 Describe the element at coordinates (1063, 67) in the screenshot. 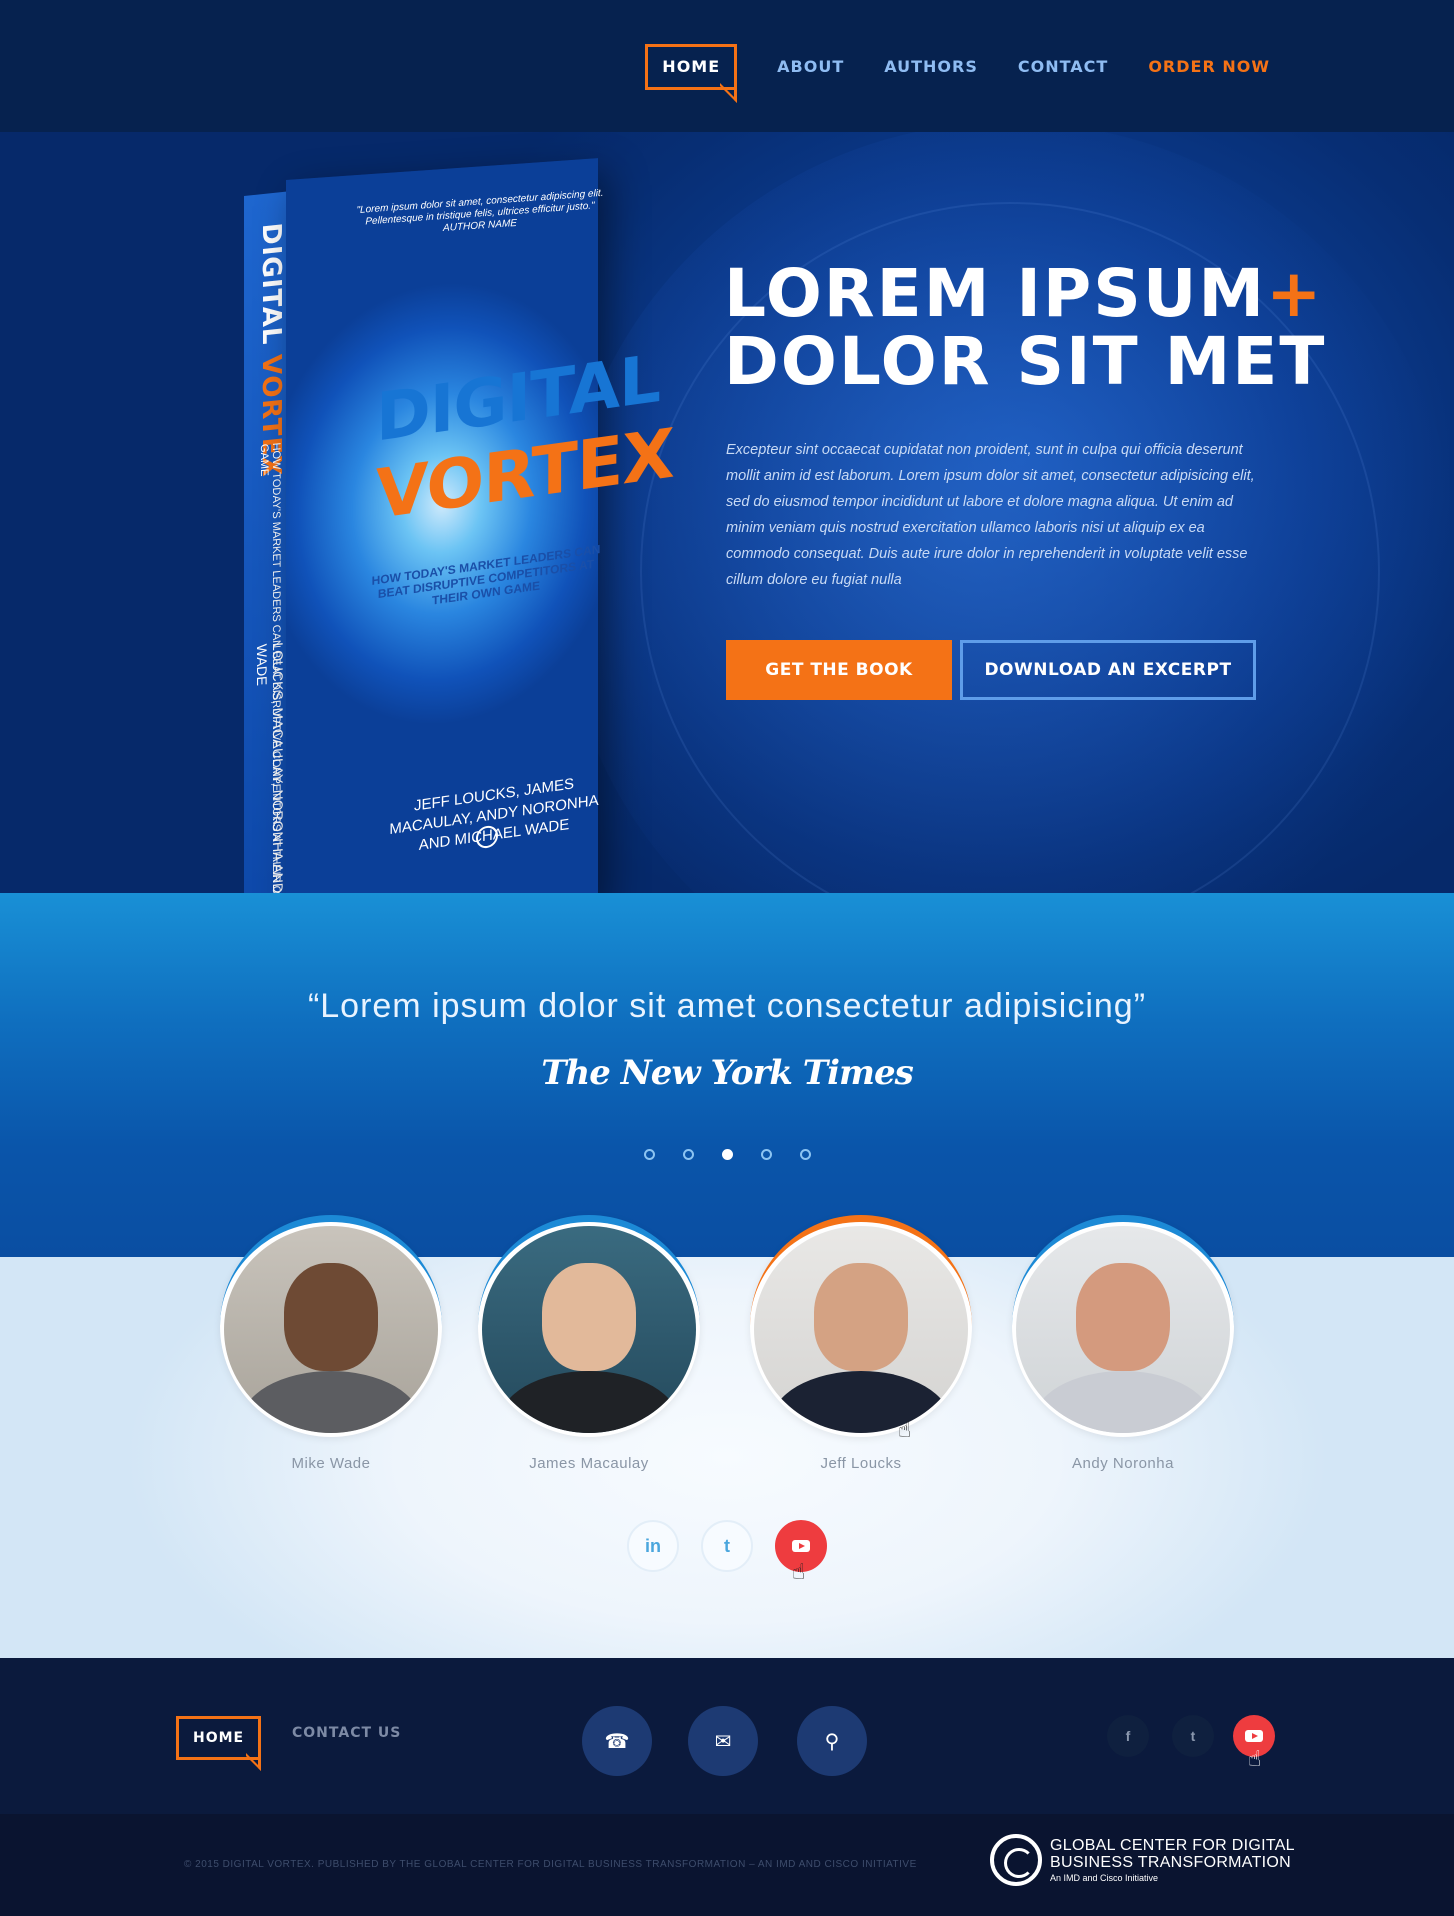

I see `nav-contact: CONTACT` at that location.